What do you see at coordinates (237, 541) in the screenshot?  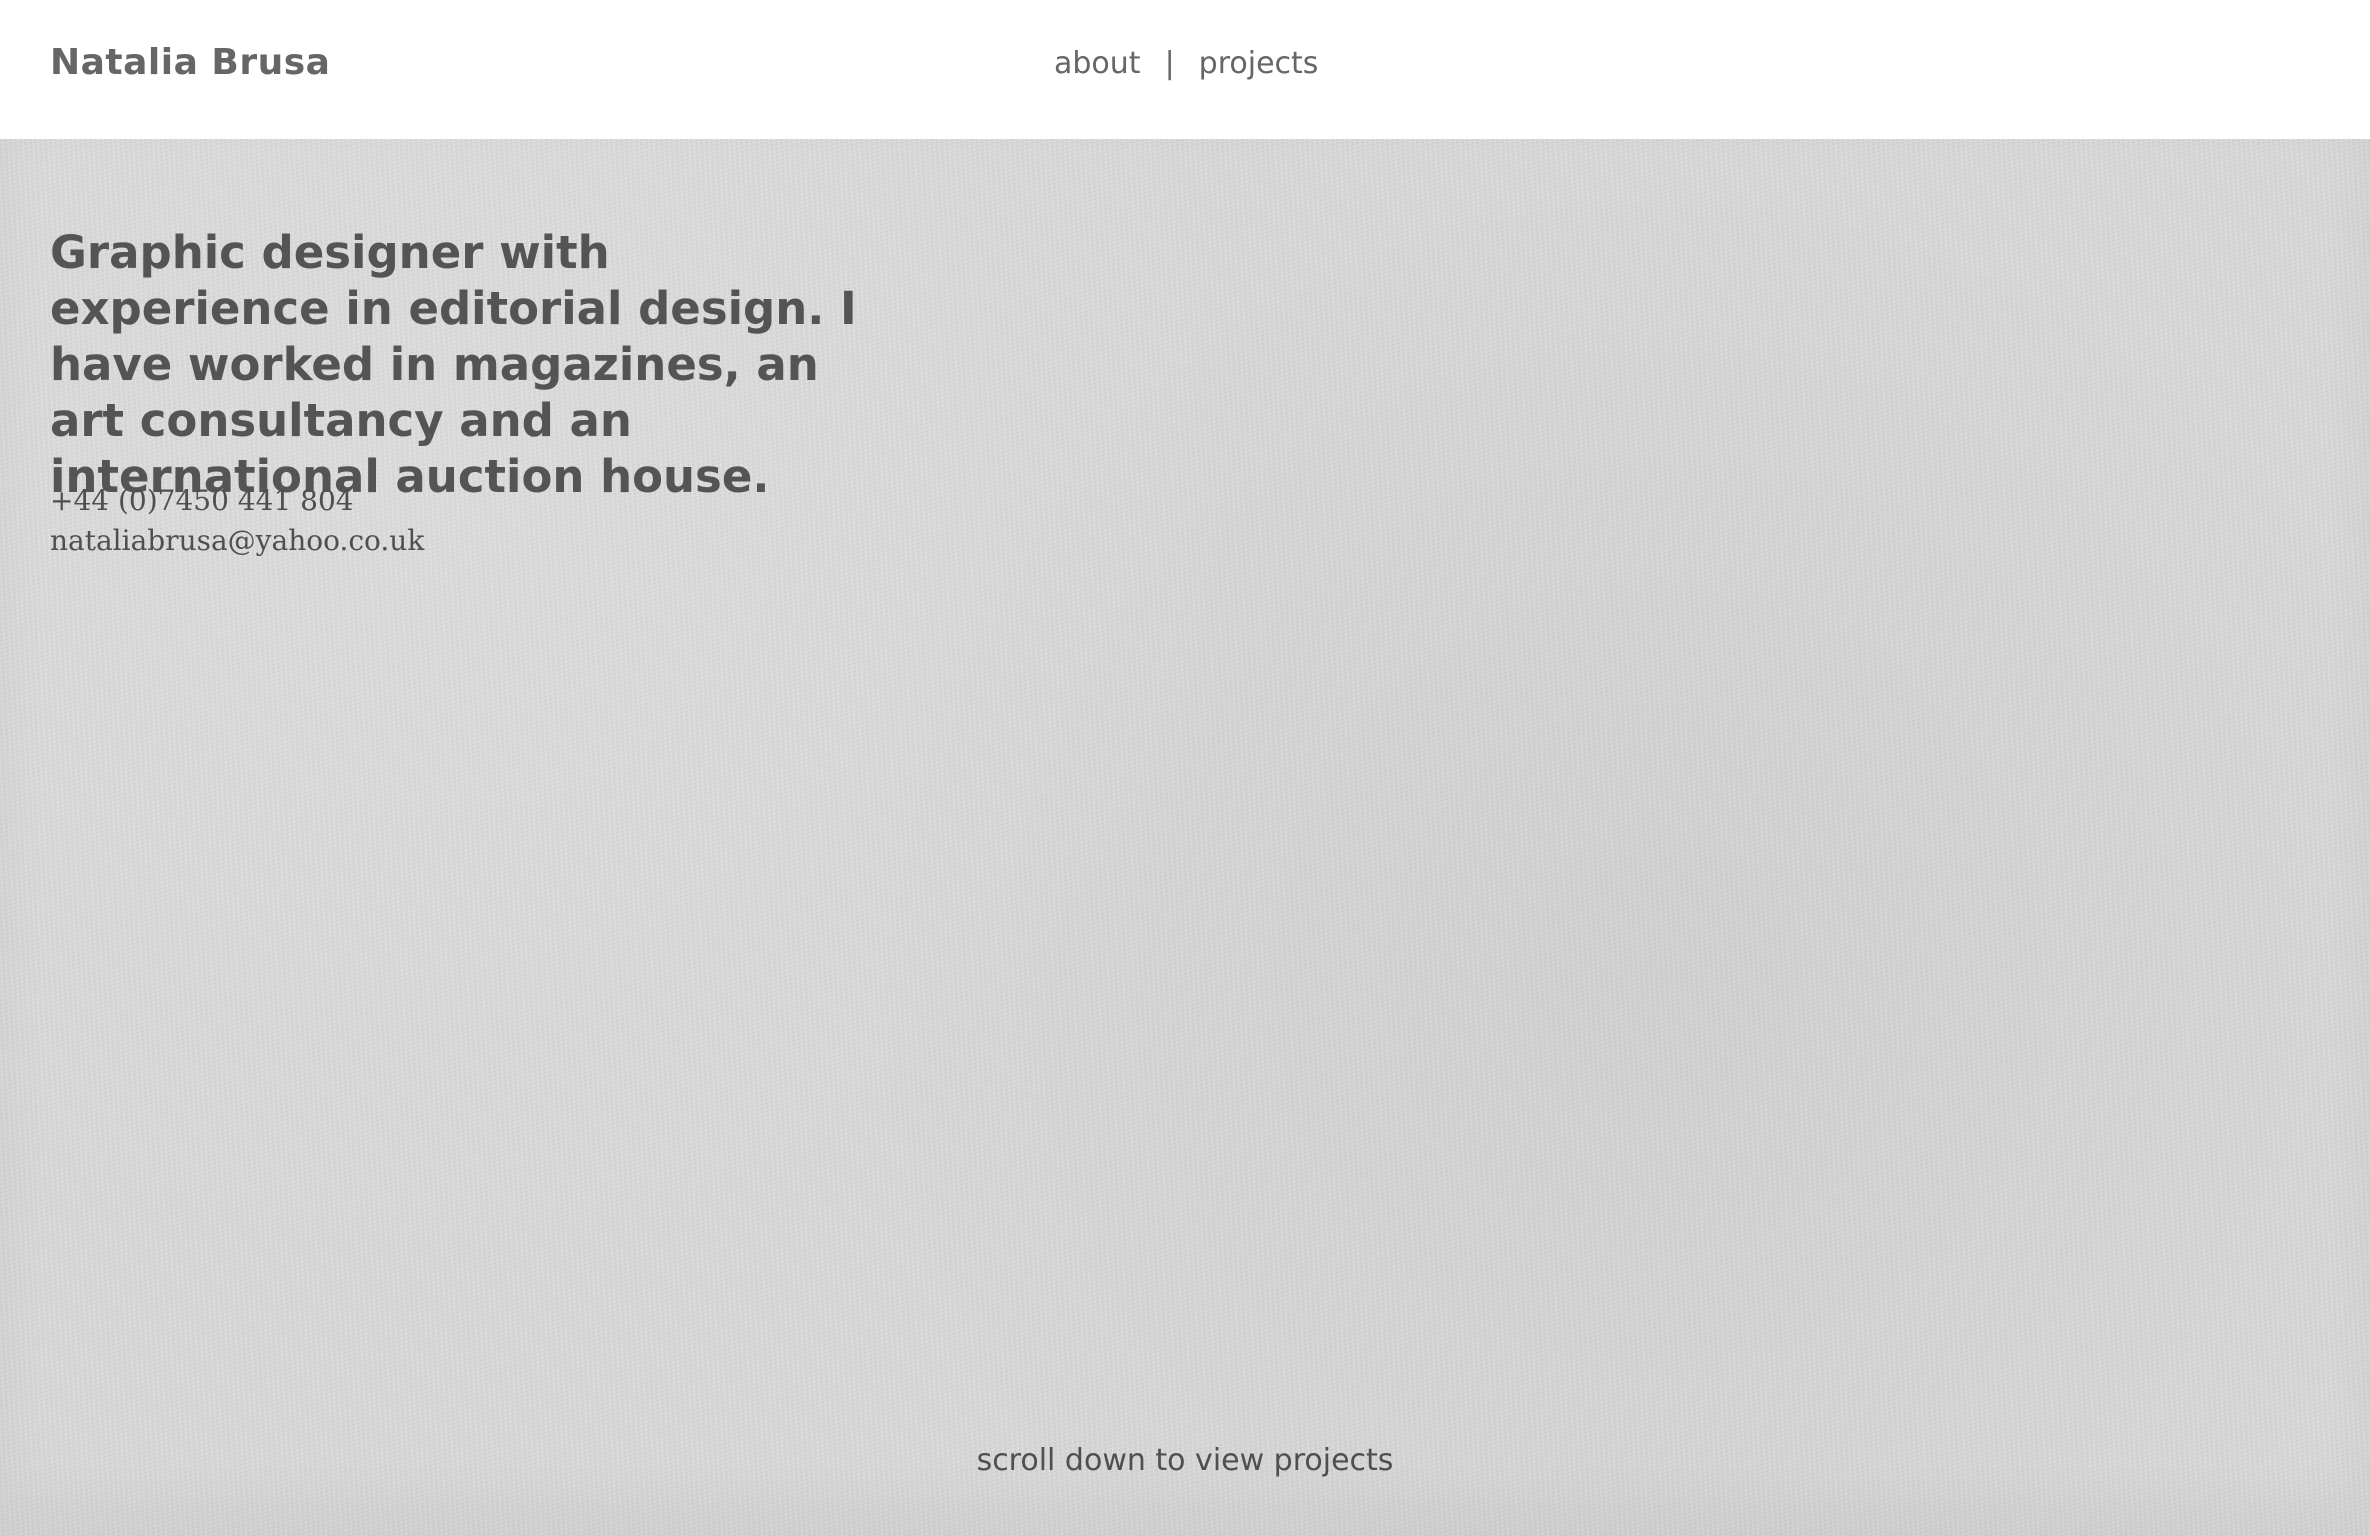 I see `email-address: nataliabrusa@yahoo.co.uk` at bounding box center [237, 541].